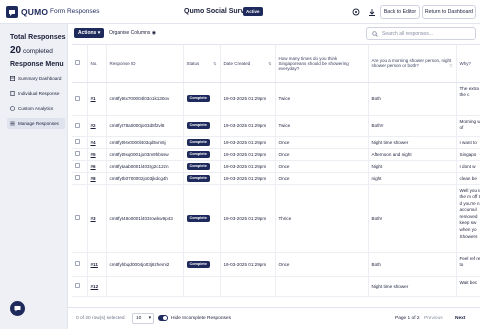 This screenshot has height=329, width=480. What do you see at coordinates (97, 154) in the screenshot?
I see `row-number: #5` at bounding box center [97, 154].